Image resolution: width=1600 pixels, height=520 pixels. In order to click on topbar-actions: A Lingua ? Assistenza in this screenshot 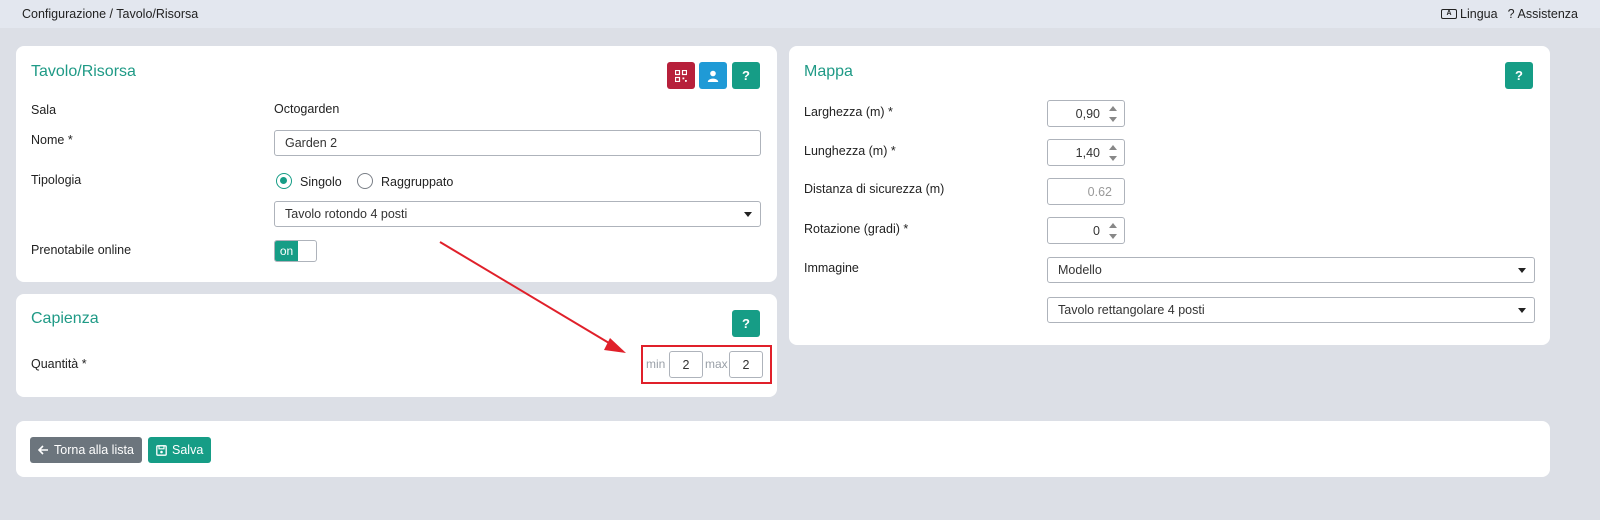, I will do `click(1509, 14)`.